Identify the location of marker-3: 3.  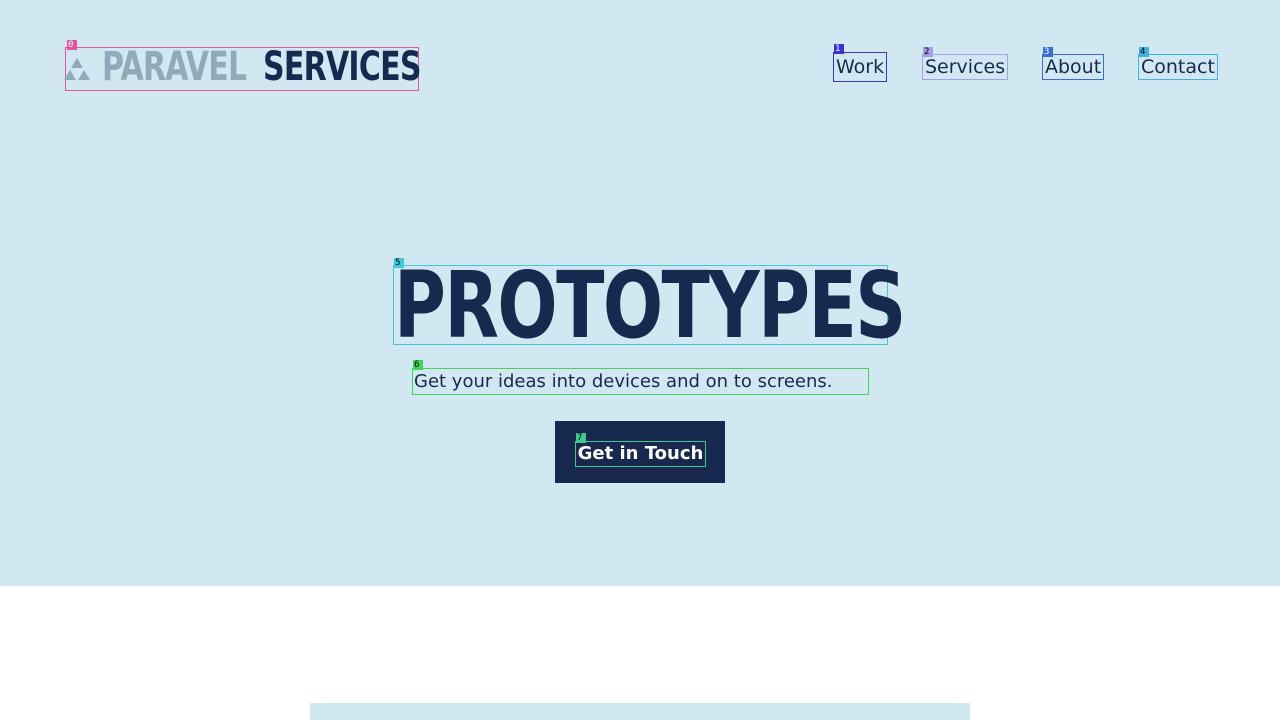
(1048, 52).